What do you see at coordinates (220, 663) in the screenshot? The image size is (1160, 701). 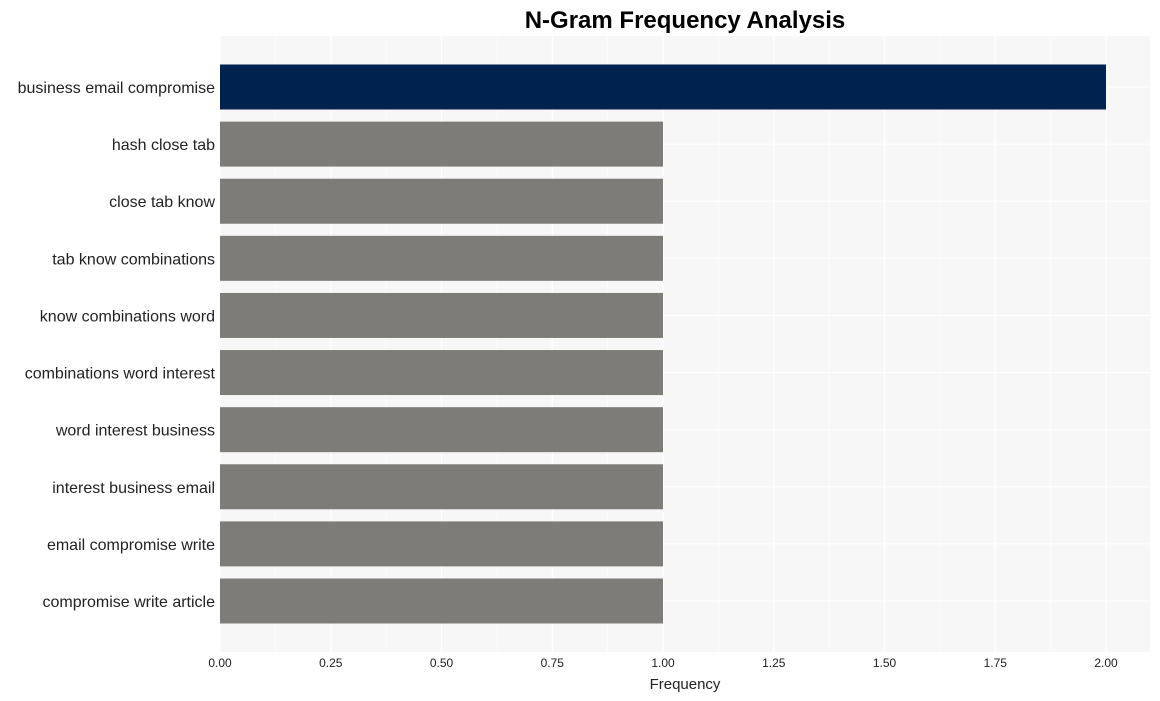 I see `x-tick-label: 0.00` at bounding box center [220, 663].